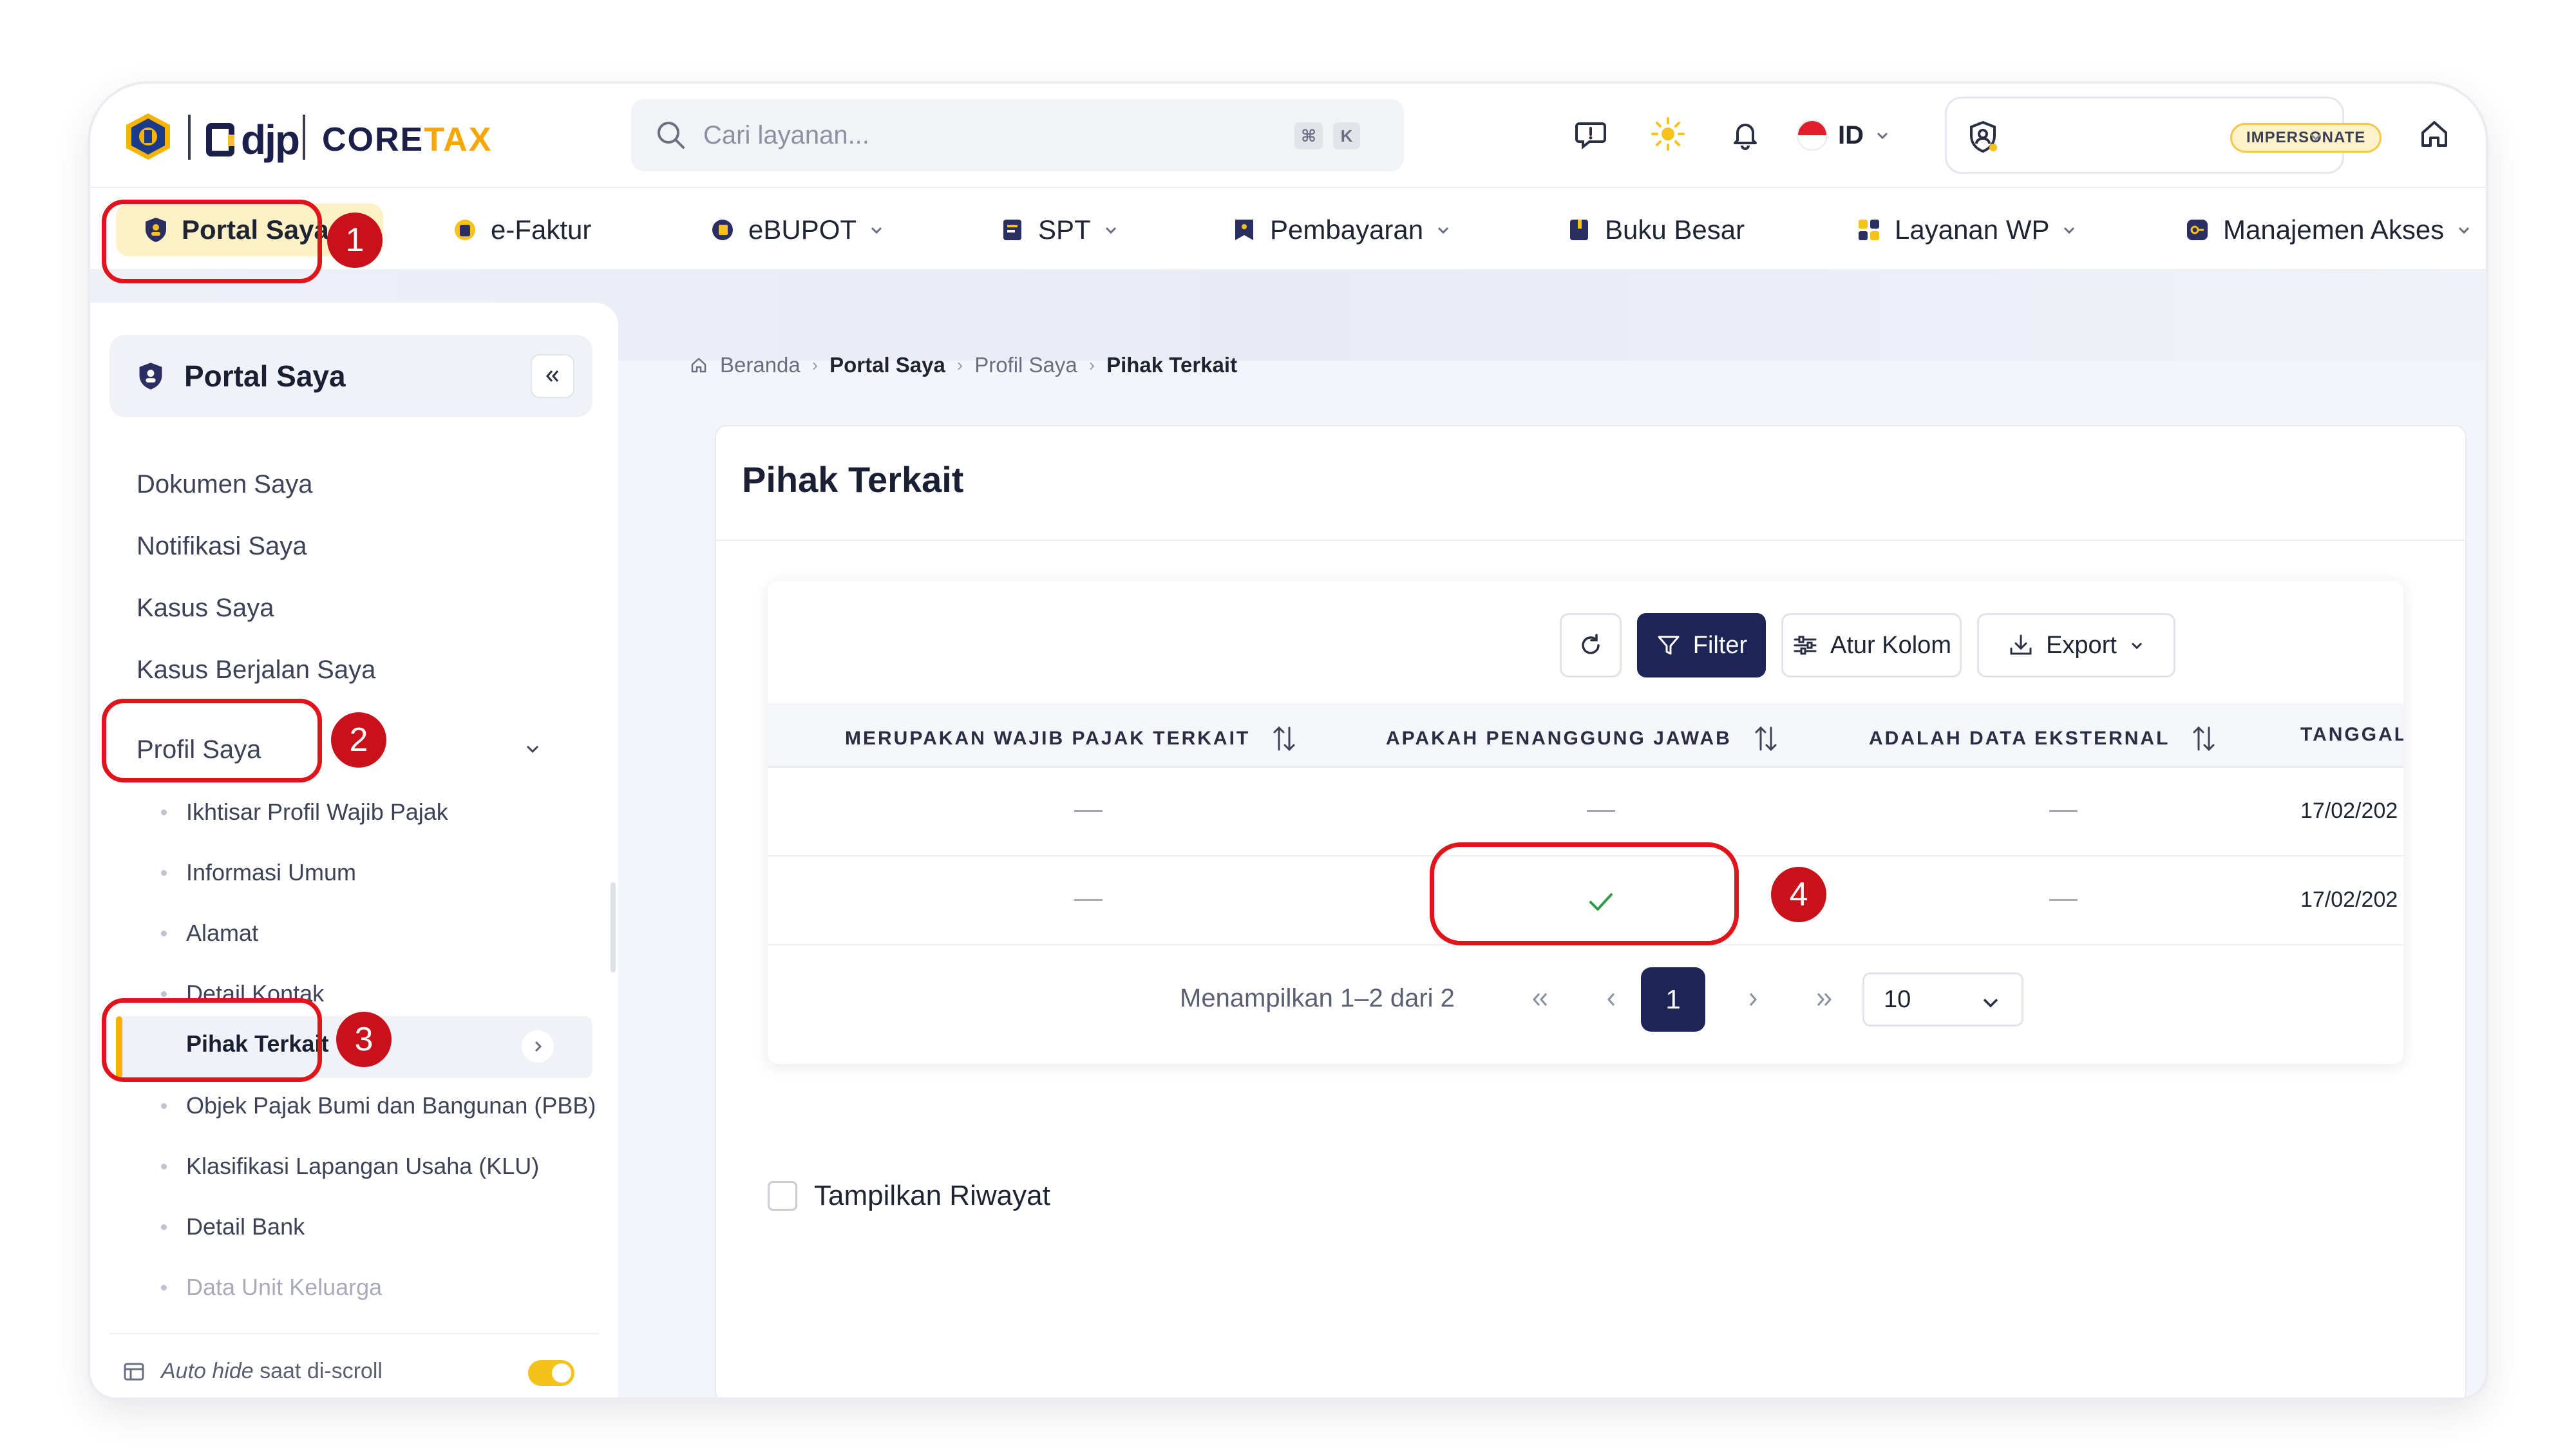 The width and height of the screenshot is (2576, 1449). Describe the element at coordinates (459, 139) in the screenshot. I see `coretax-logo-tax: TAX` at that location.